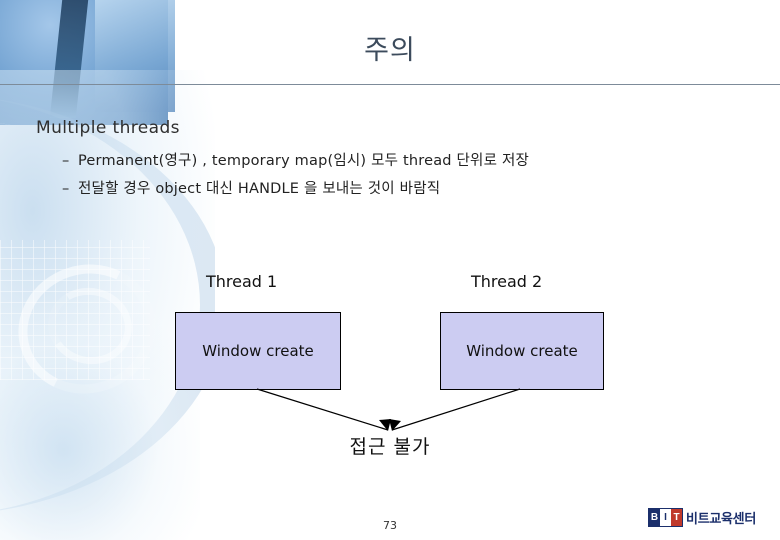 The width and height of the screenshot is (780, 540). Describe the element at coordinates (258, 351) in the screenshot. I see `window-create-box-thread-1: Window create` at that location.